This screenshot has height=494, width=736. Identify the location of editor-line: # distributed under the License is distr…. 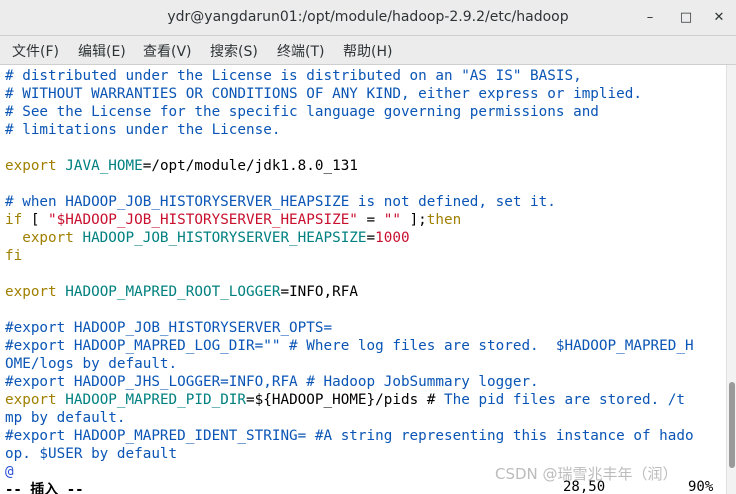
(293, 76).